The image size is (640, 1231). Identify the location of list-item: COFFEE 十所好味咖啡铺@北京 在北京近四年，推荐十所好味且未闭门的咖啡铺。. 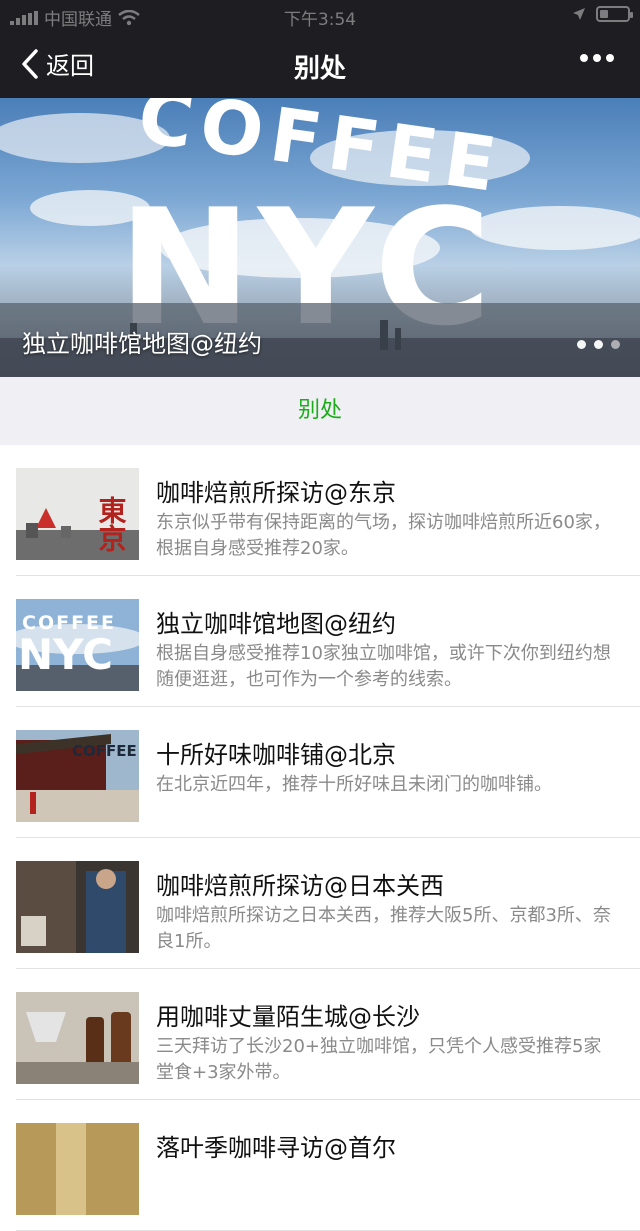
(320, 772).